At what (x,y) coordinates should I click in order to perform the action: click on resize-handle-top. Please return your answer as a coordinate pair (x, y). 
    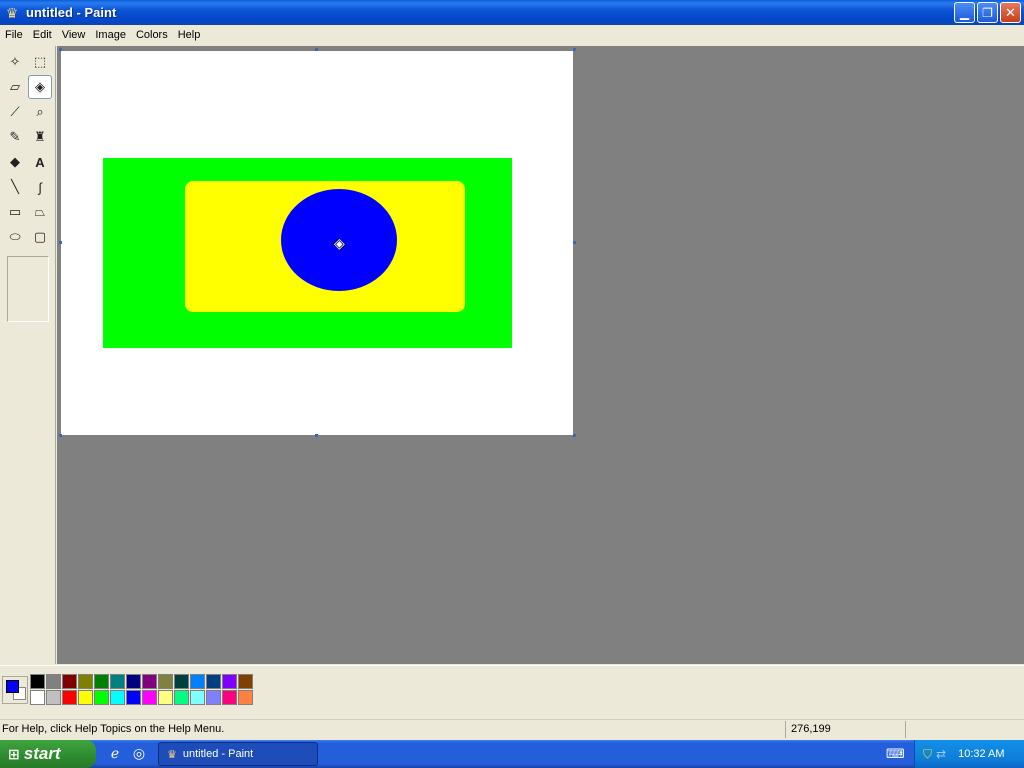
    Looking at the image, I should click on (316, 49).